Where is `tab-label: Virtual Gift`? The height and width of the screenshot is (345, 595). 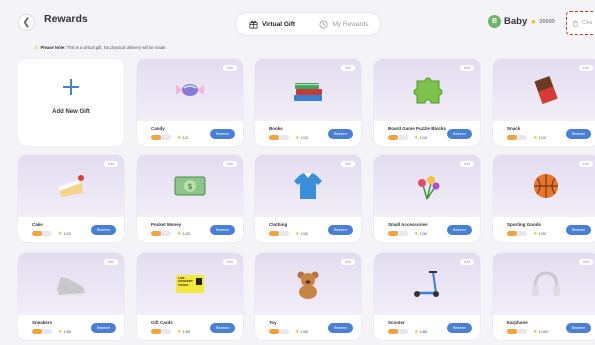 tab-label: Virtual Gift is located at coordinates (278, 24).